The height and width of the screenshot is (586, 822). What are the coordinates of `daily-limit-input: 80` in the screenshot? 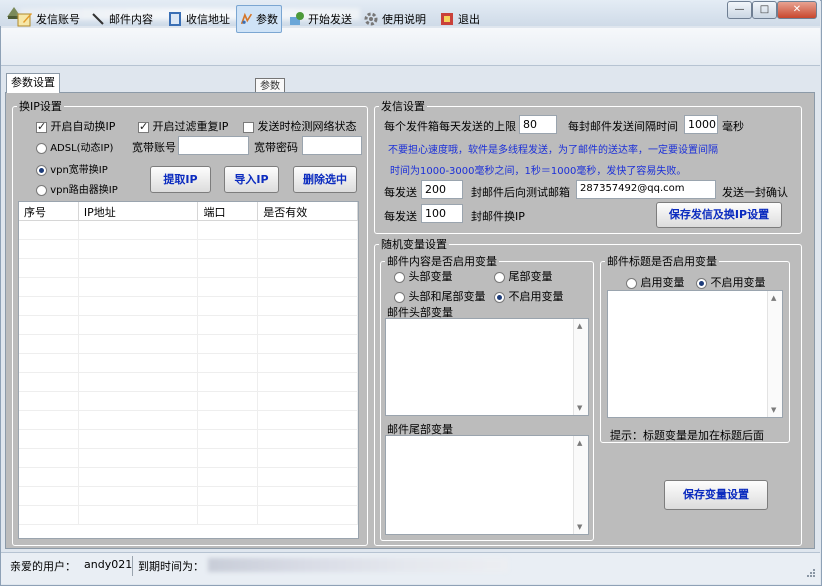 It's located at (538, 124).